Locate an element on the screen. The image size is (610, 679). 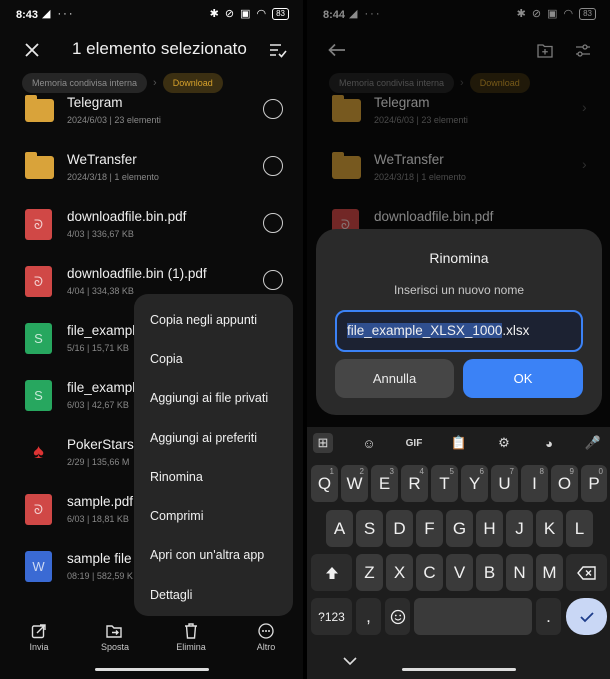
breadcrumb-root: Memoria condivisa interna is located at coordinates (85, 83).